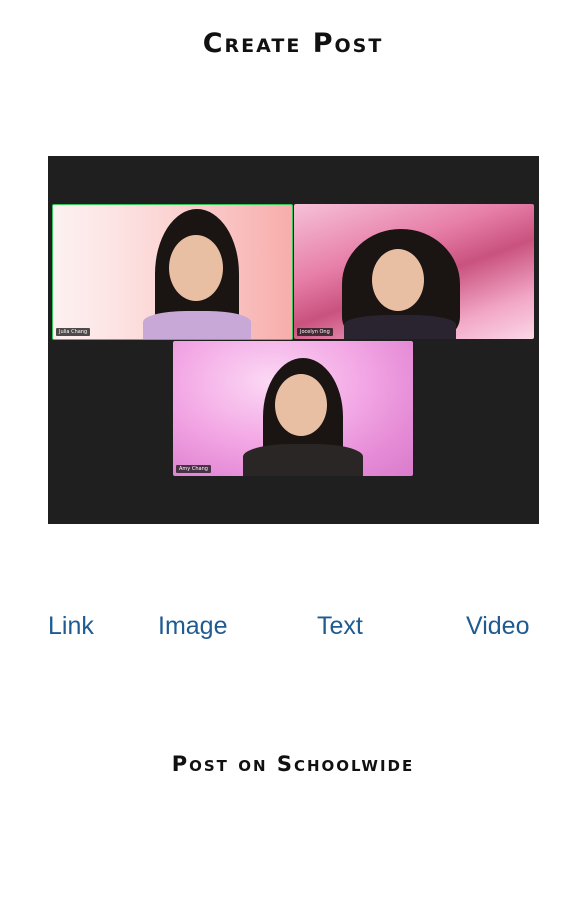 This screenshot has width=586, height=920. What do you see at coordinates (303, 417) in the screenshot?
I see `participant-3-figure` at bounding box center [303, 417].